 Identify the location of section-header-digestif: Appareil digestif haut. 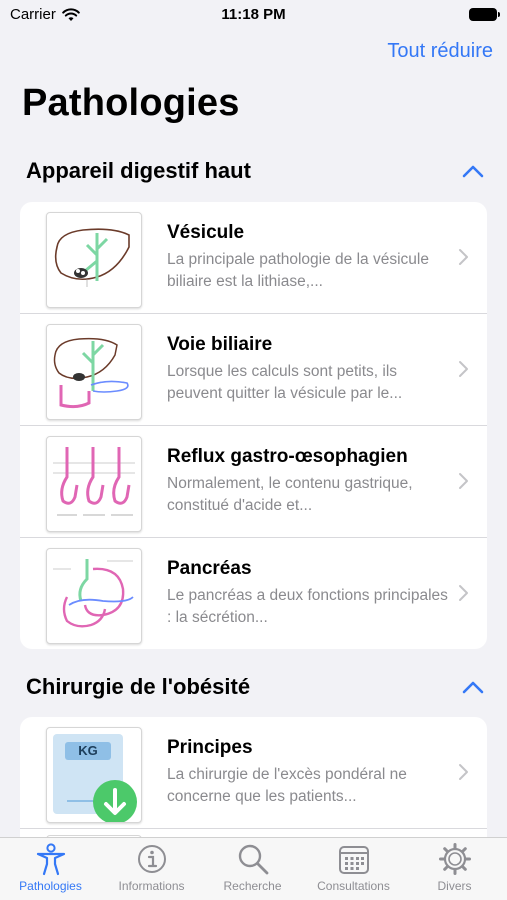
(255, 171).